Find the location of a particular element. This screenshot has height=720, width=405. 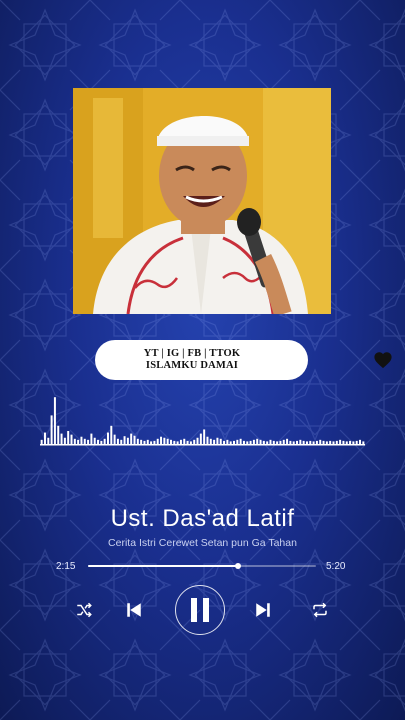

skip-next-icon is located at coordinates (263, 610).